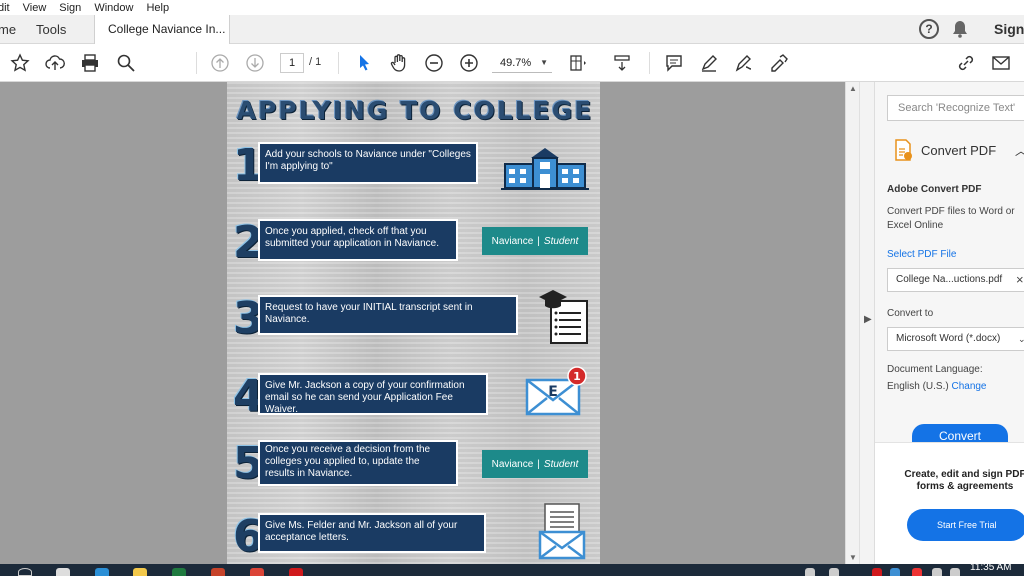 This screenshot has height=576, width=1024. I want to click on zoom-in-icon, so click(469, 63).